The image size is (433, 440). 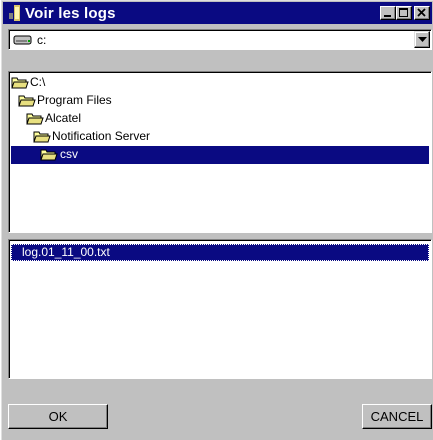 What do you see at coordinates (101, 136) in the screenshot?
I see `directory-label: Notification Server` at bounding box center [101, 136].